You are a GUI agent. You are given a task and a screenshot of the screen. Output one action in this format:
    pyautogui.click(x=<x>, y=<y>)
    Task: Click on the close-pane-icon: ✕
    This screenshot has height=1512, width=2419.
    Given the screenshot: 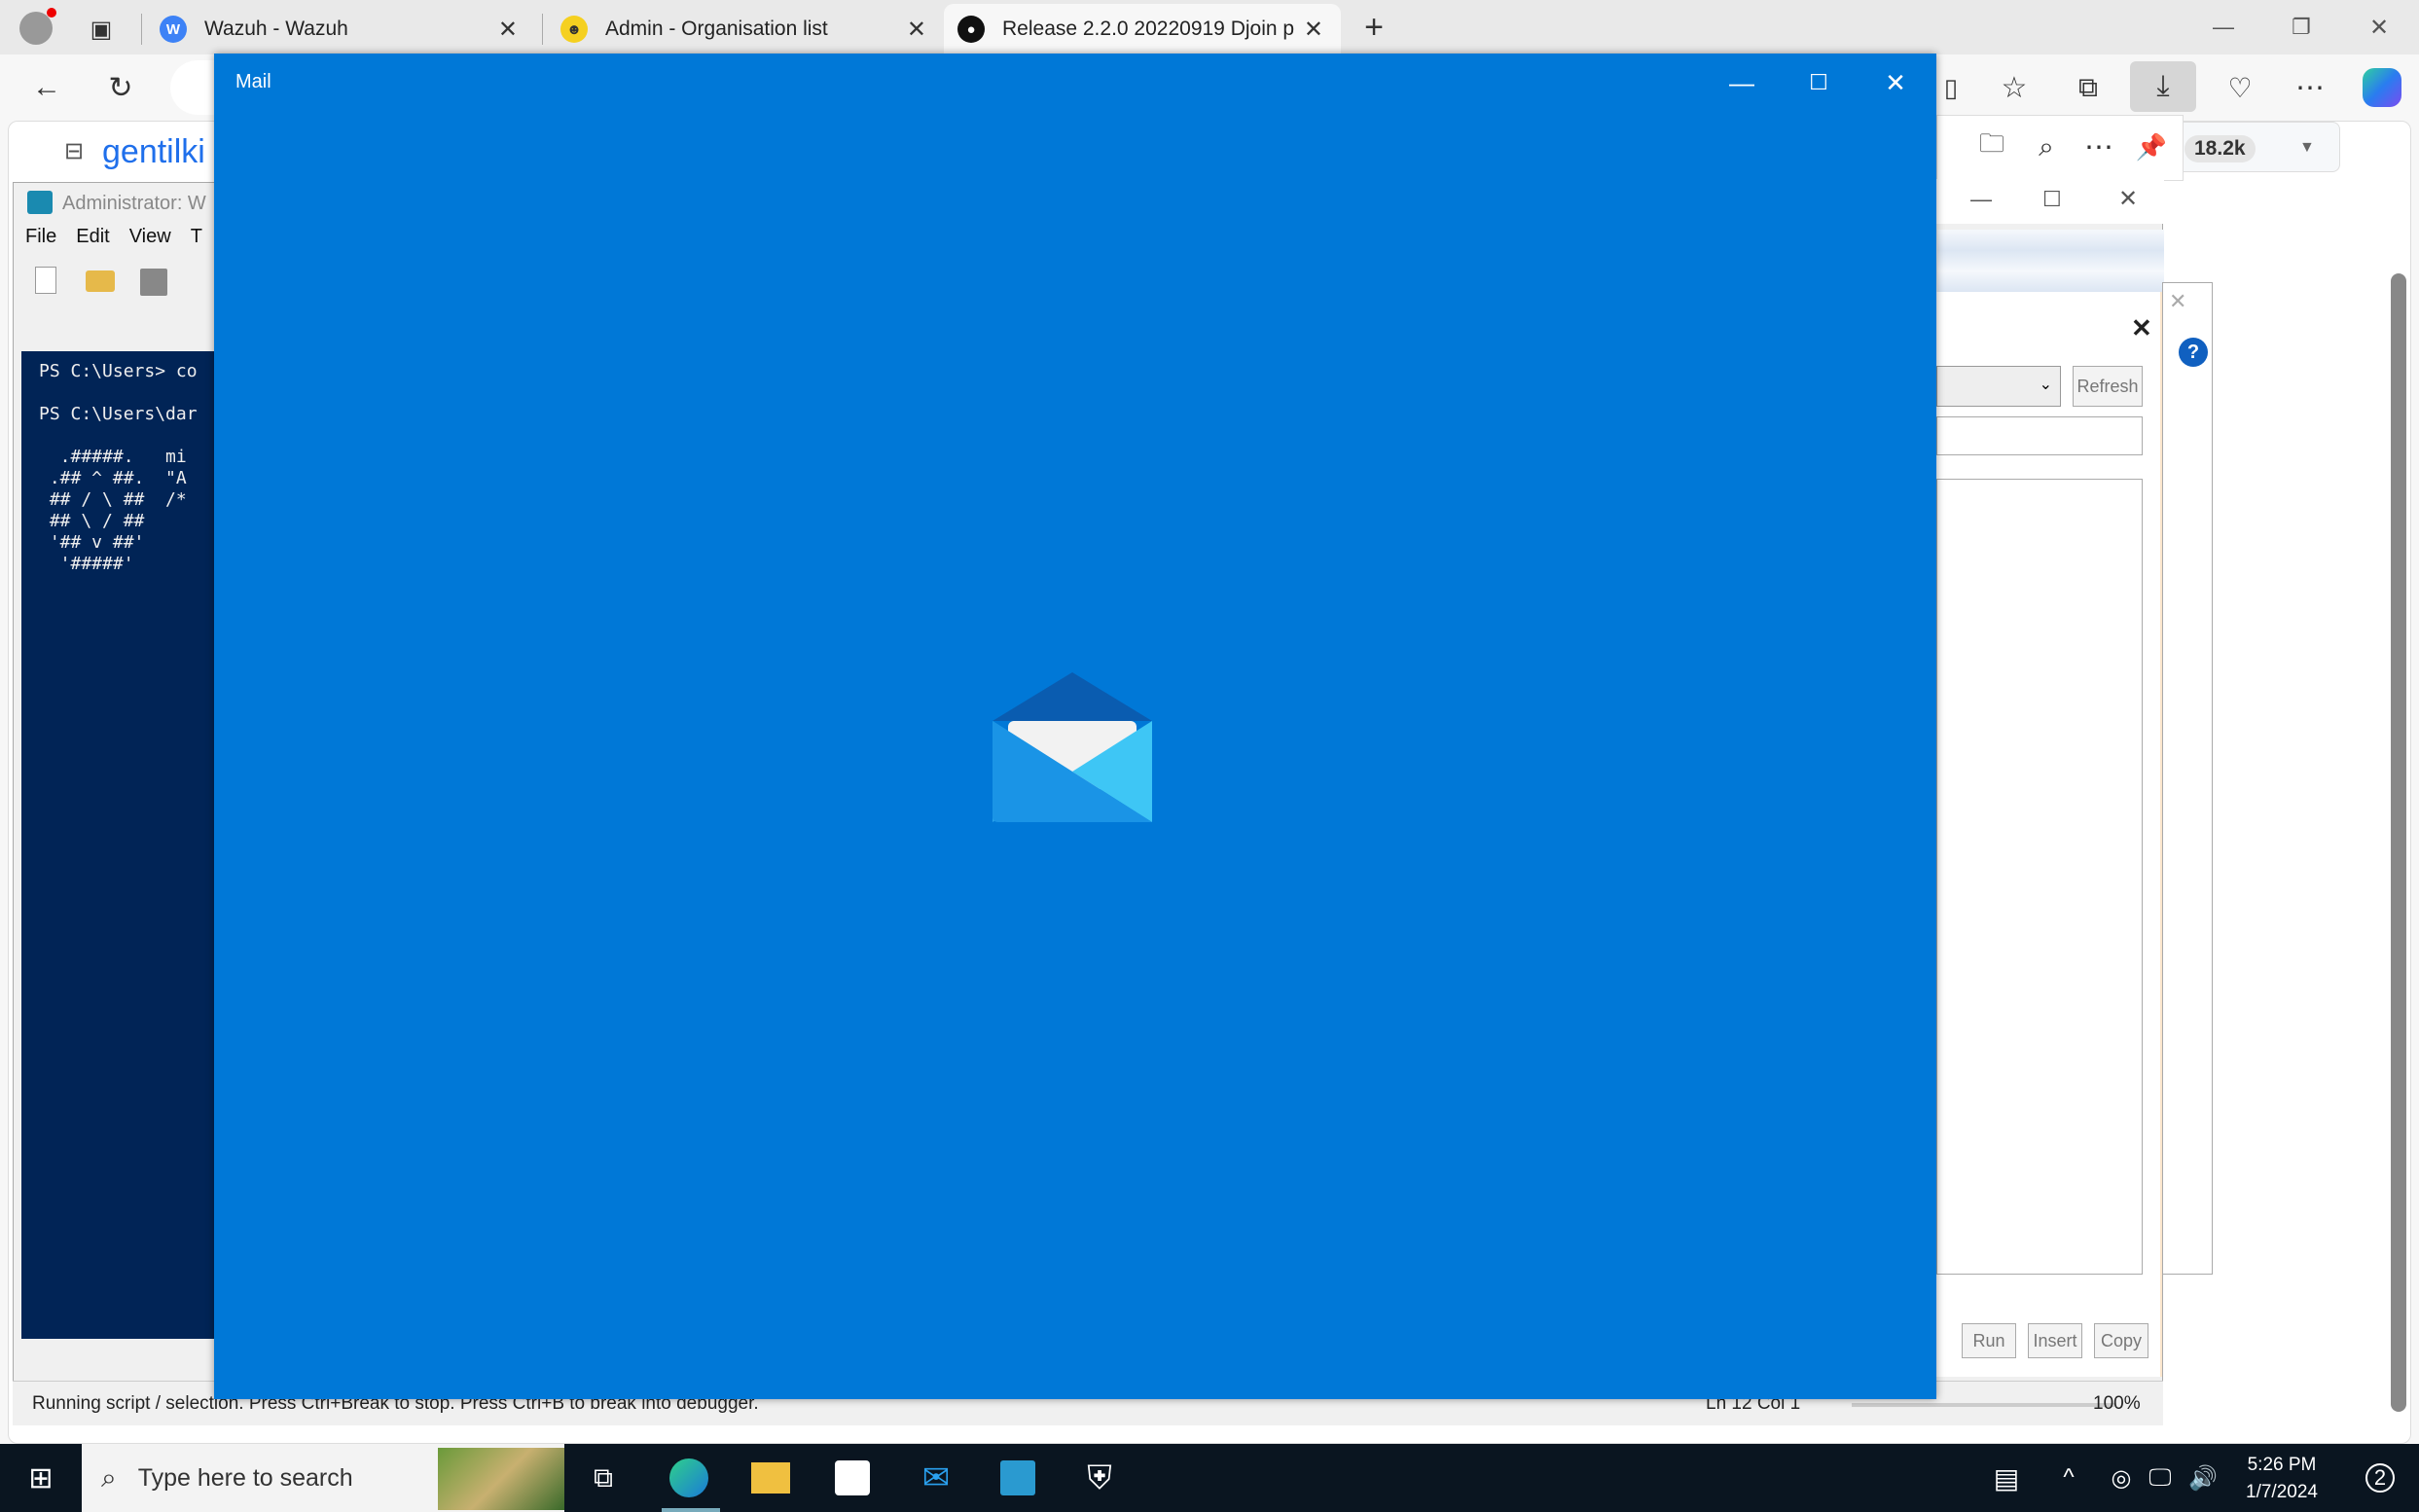 What is the action you would take?
    pyautogui.click(x=2141, y=328)
    